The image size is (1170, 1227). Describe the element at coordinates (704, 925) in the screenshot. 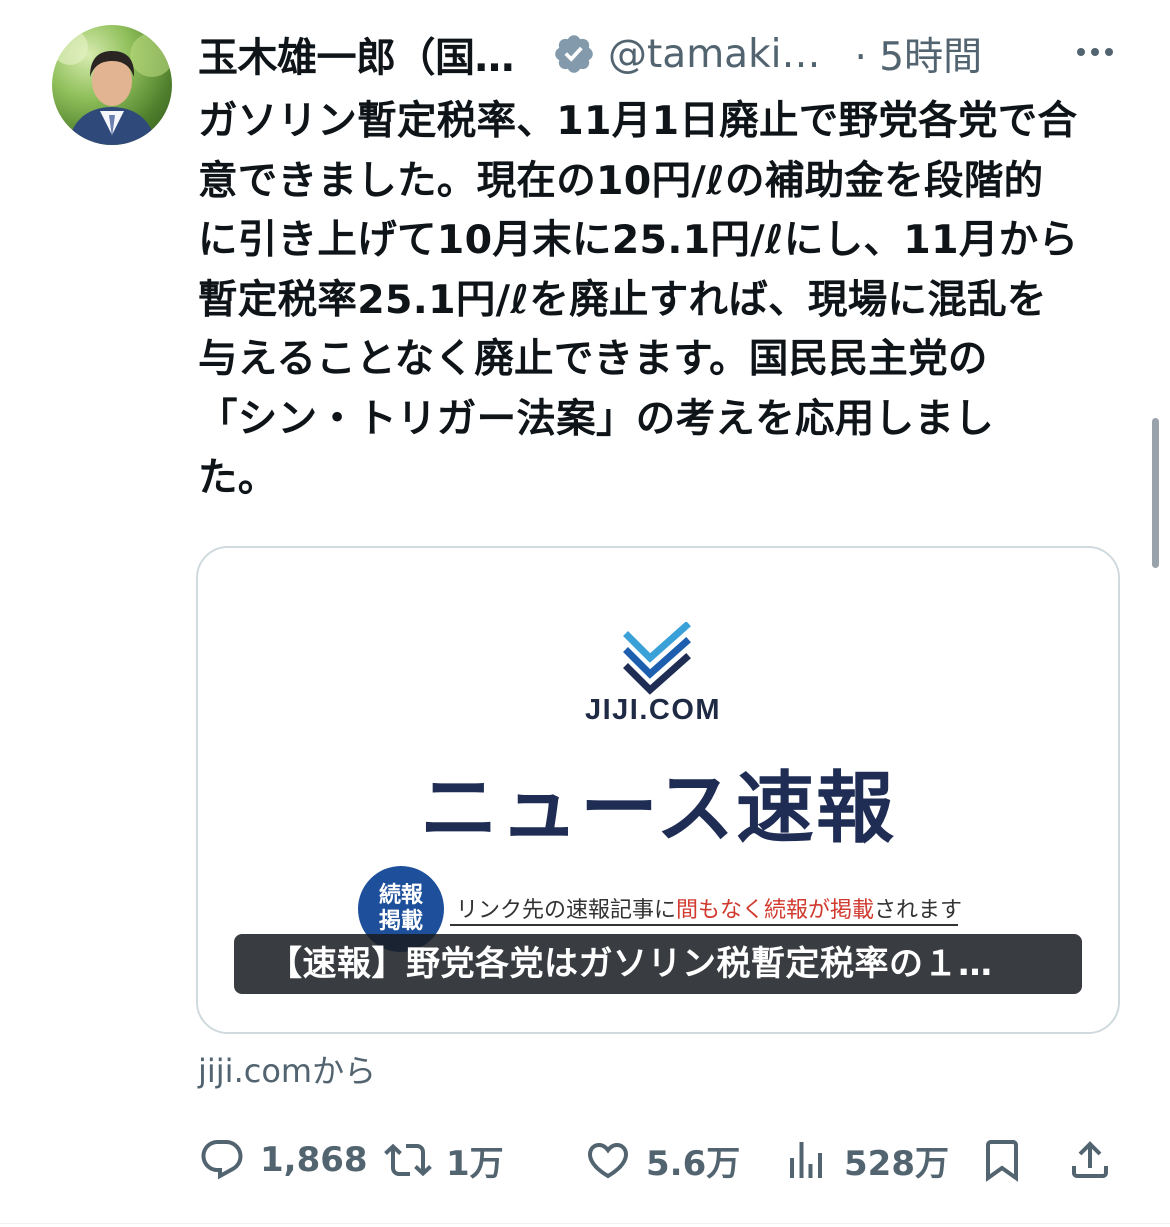

I see `notice-underline` at that location.